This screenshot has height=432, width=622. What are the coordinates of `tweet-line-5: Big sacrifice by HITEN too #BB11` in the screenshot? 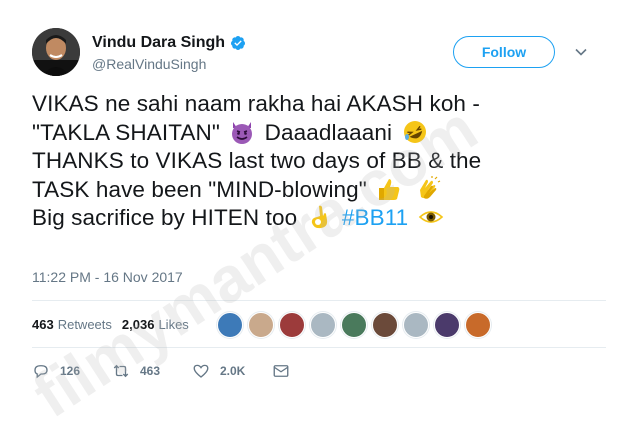 It's located at (319, 218).